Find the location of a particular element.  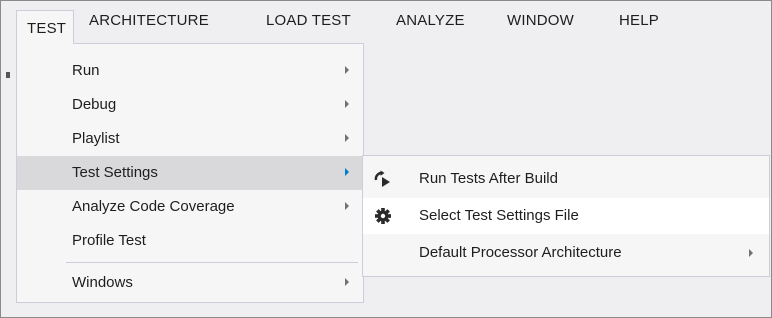

menu-item-label: Windows is located at coordinates (102, 282).